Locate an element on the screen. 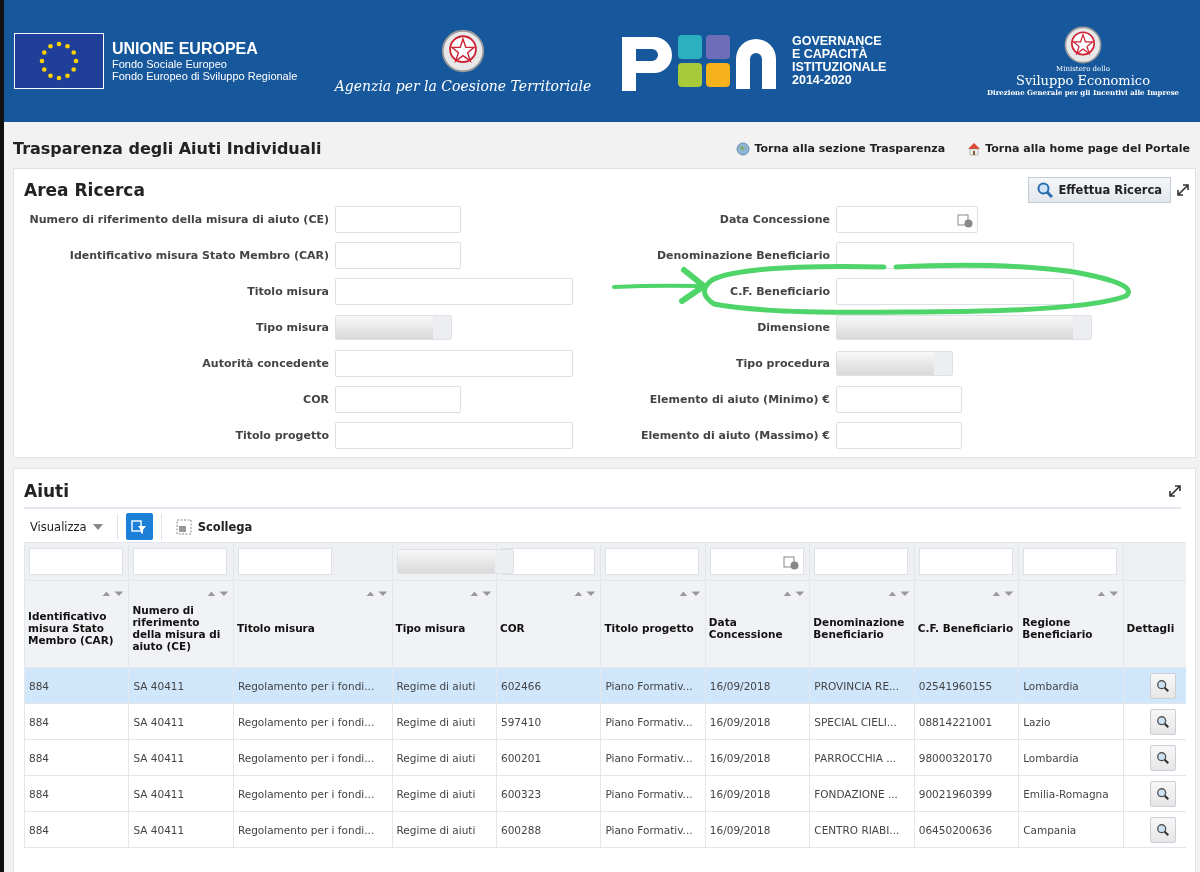 The height and width of the screenshot is (872, 1200). table-cell: 06450200636 is located at coordinates (955, 829).